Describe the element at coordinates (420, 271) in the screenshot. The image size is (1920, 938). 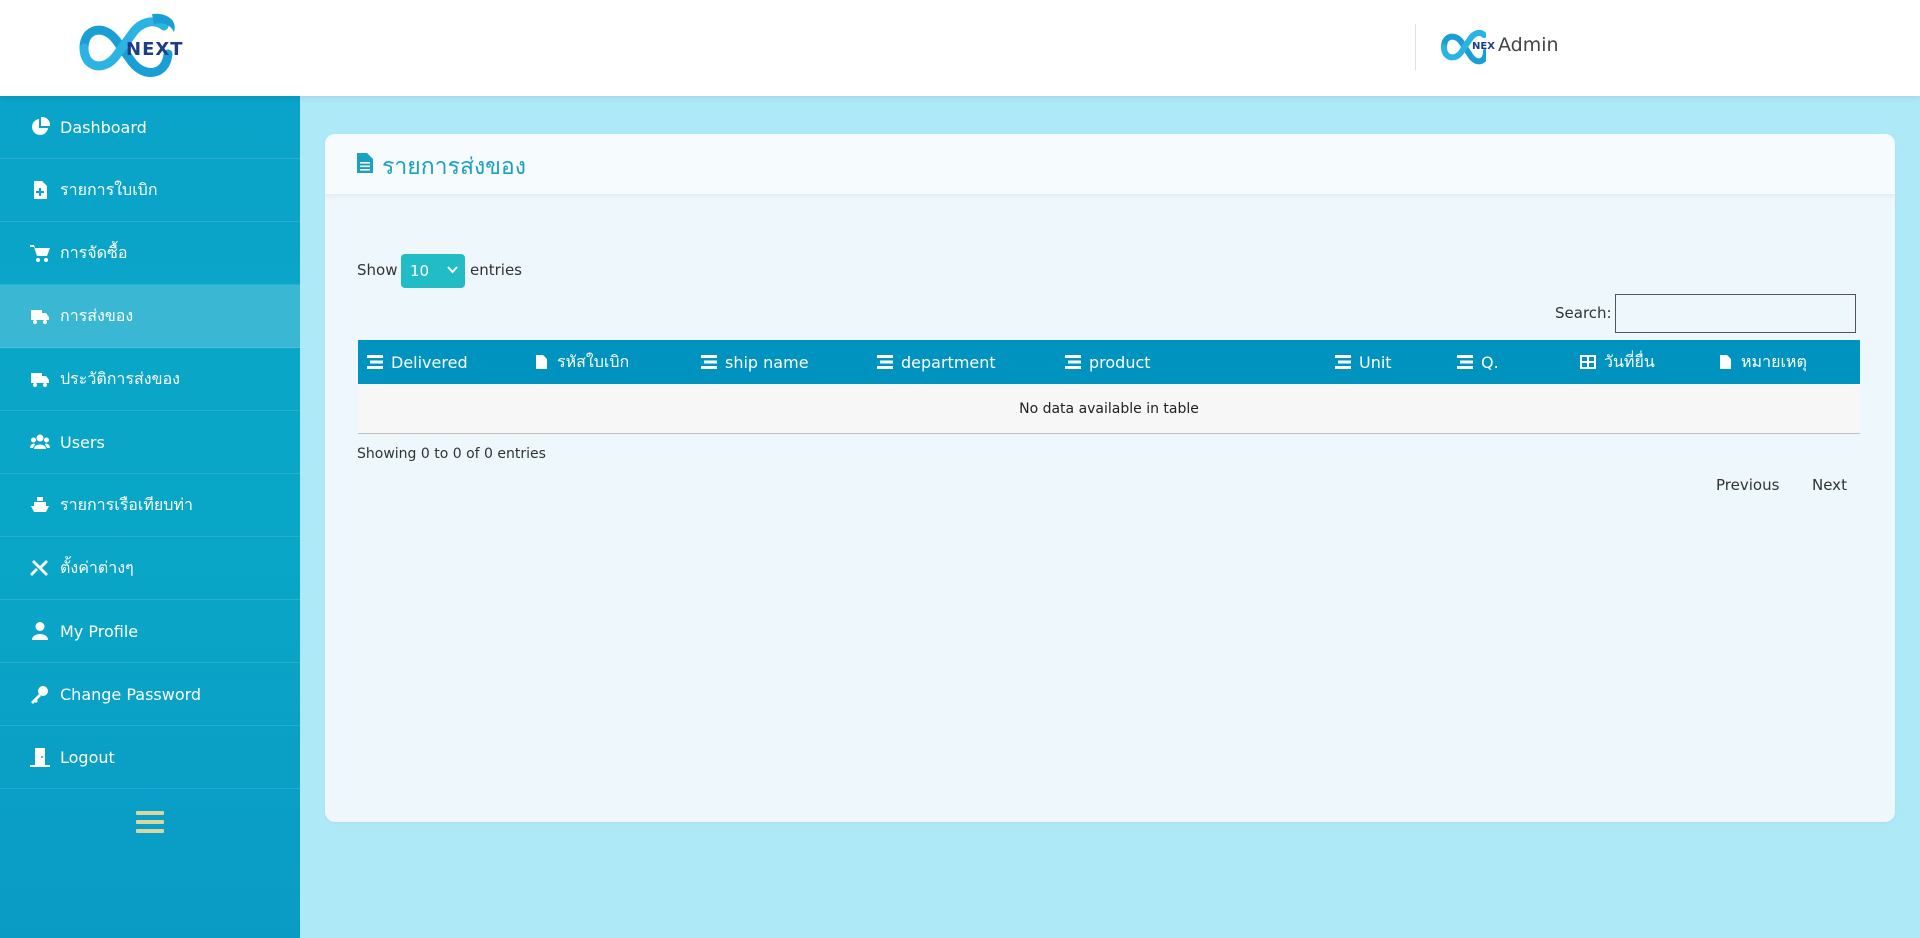
I see `entries-select-value: 10` at that location.